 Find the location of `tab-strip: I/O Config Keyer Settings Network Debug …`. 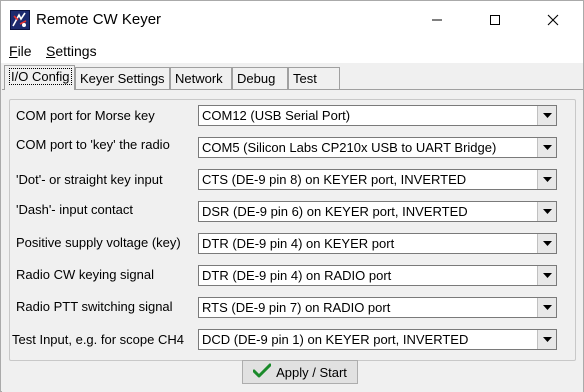

tab-strip: I/O Config Keyer Settings Network Debug … is located at coordinates (292, 76).